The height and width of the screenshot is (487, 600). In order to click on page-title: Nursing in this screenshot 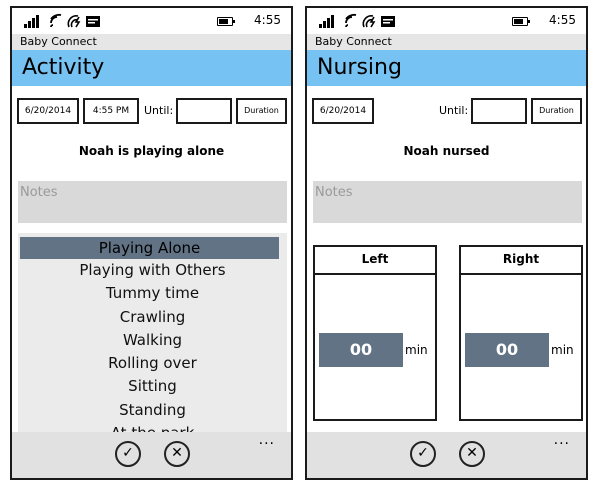, I will do `click(446, 68)`.